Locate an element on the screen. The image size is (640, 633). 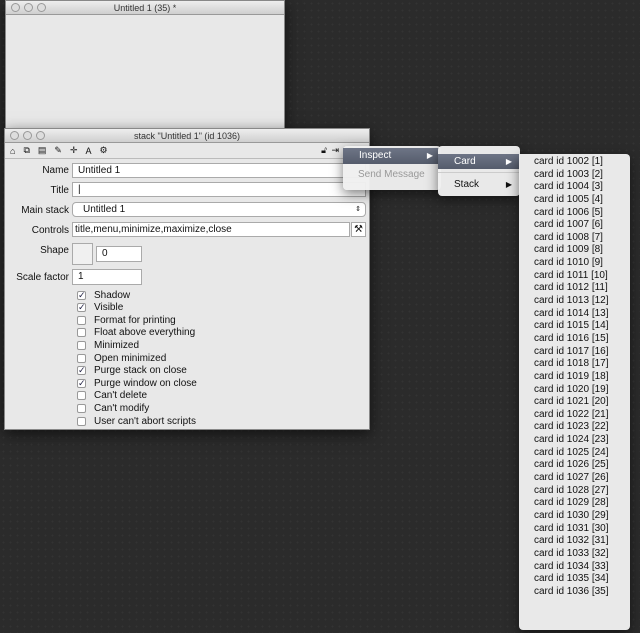
menu-item-card: card id 1020 [19] is located at coordinates (574, 390).